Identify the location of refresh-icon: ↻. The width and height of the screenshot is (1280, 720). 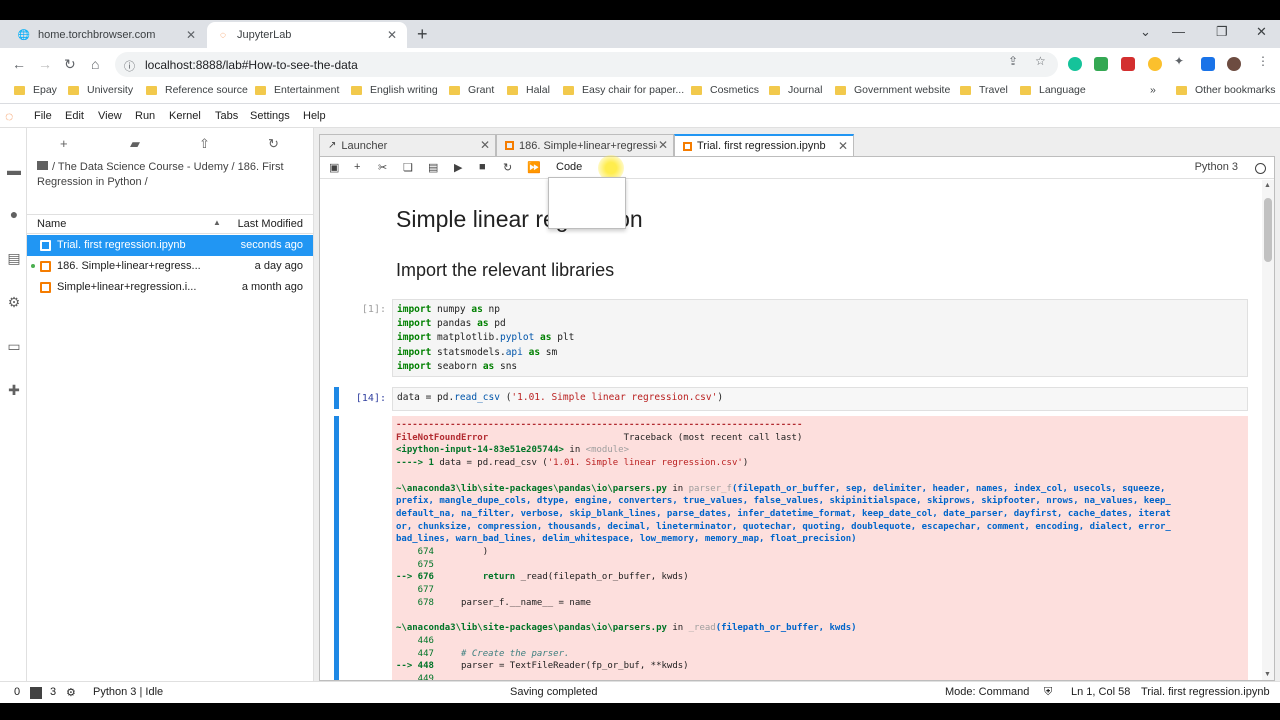
(273, 144).